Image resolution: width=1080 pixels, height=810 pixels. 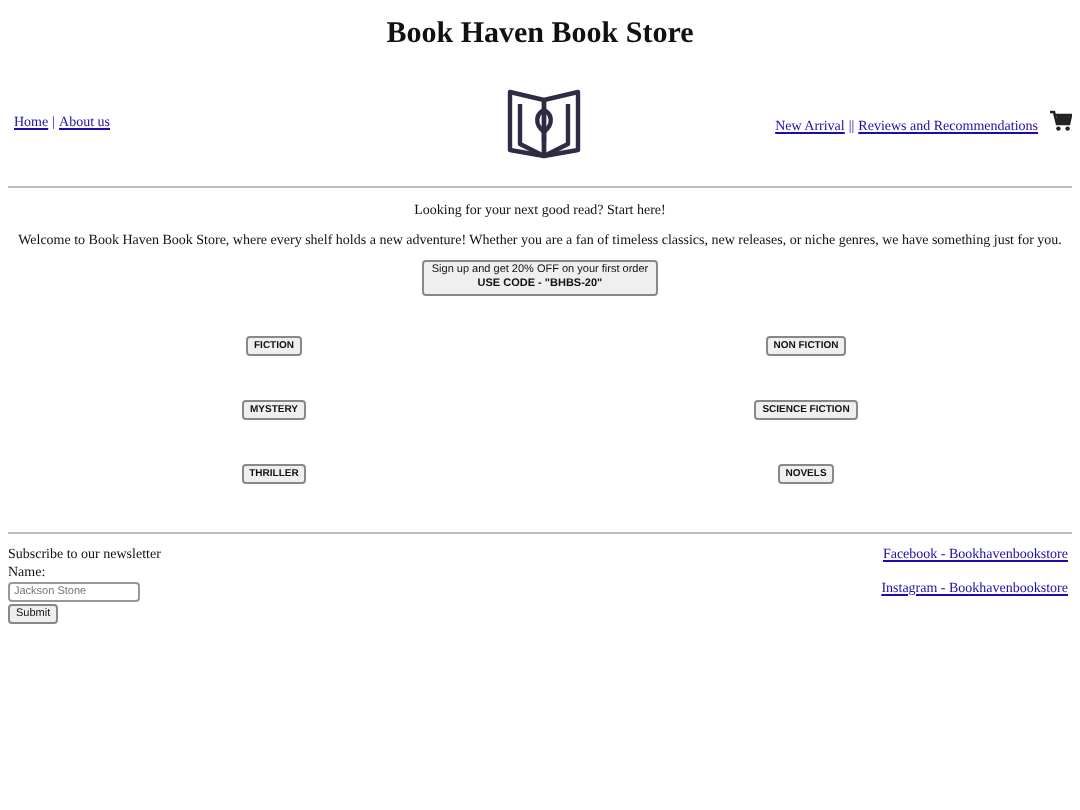 I want to click on store-title: Book Haven Book Store, so click(x=540, y=34).